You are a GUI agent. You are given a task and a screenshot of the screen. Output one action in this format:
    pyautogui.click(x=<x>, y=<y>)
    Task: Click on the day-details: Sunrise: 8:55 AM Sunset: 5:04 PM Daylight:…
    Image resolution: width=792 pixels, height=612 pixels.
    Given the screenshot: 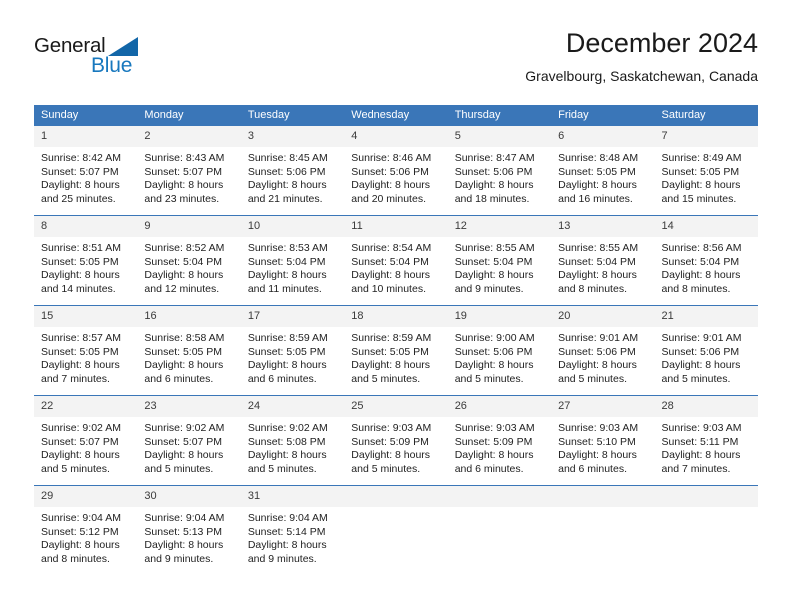 What is the action you would take?
    pyautogui.click(x=499, y=266)
    